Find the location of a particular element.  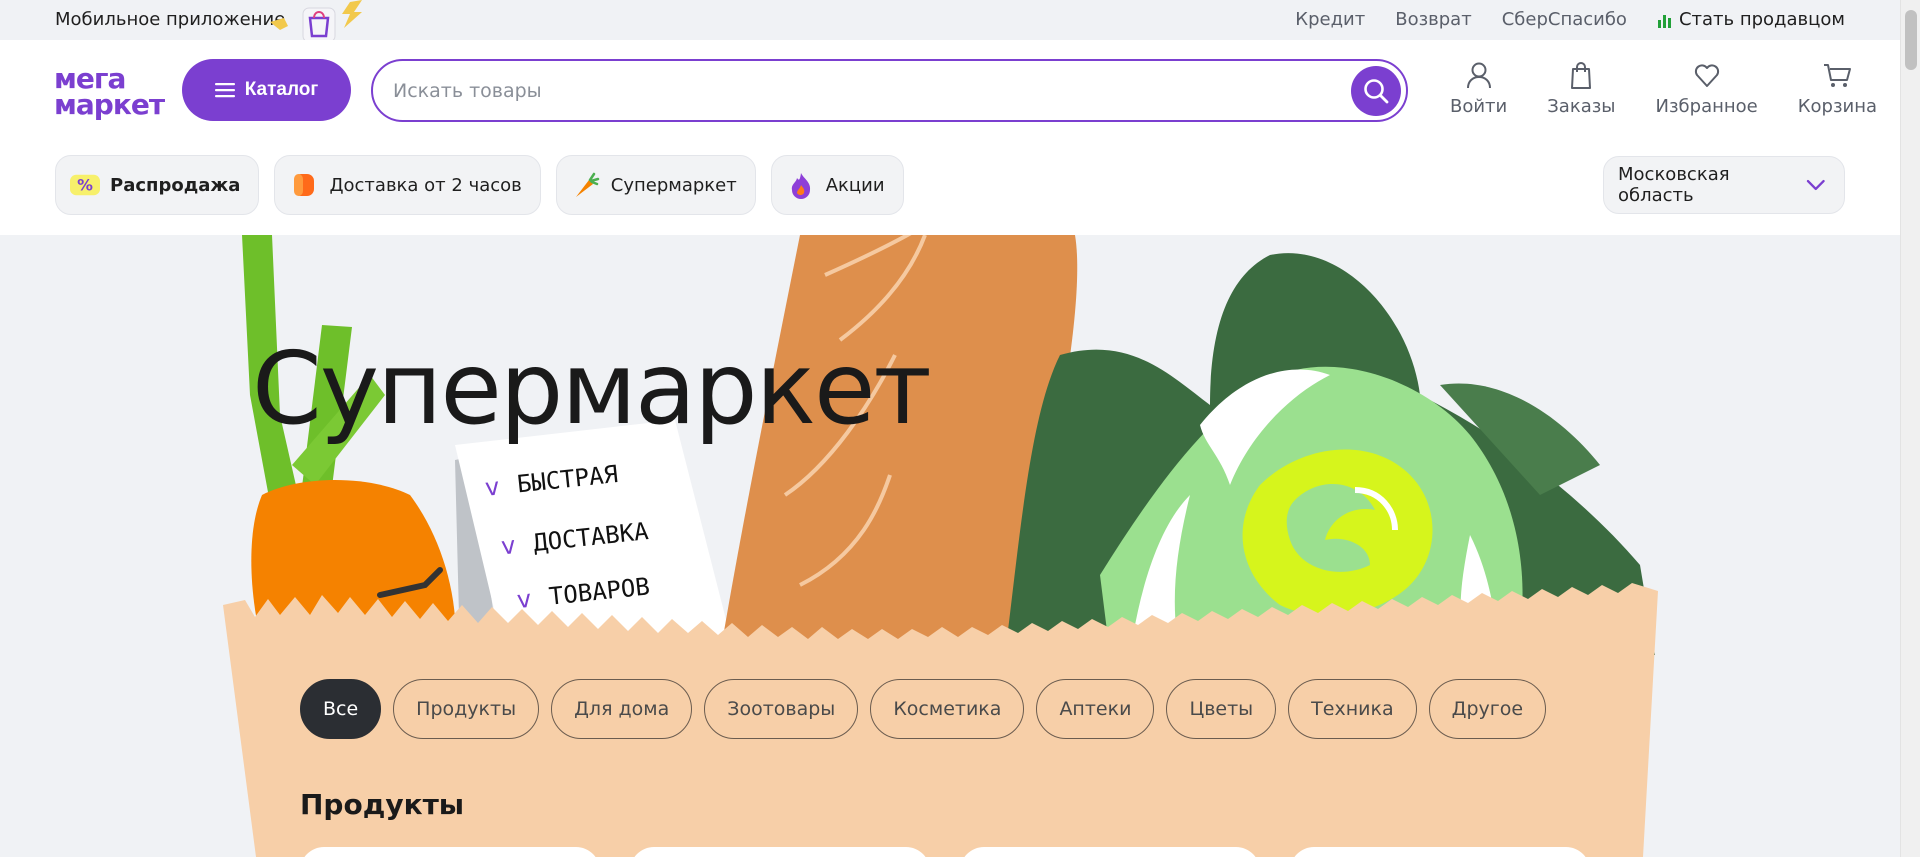

search-button is located at coordinates (1376, 91).